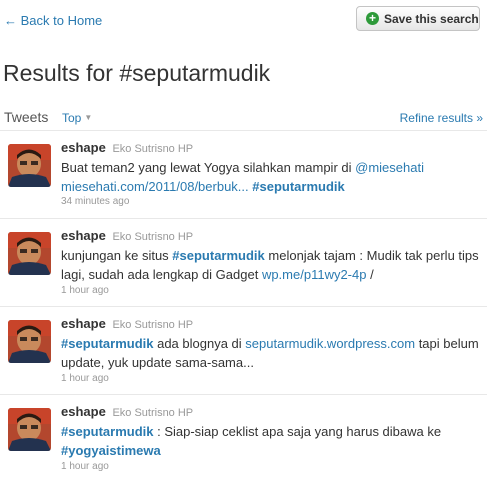 The width and height of the screenshot is (487, 482). What do you see at coordinates (431, 18) in the screenshot?
I see `save-search-label: Save this search` at bounding box center [431, 18].